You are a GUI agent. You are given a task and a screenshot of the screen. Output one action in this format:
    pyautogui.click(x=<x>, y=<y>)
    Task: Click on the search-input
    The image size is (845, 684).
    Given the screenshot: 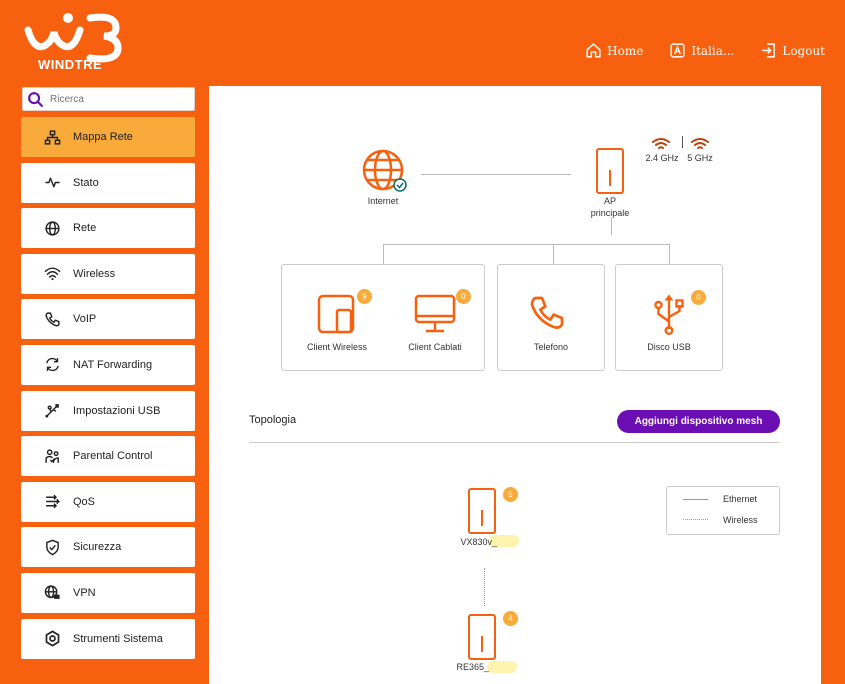 What is the action you would take?
    pyautogui.click(x=120, y=99)
    